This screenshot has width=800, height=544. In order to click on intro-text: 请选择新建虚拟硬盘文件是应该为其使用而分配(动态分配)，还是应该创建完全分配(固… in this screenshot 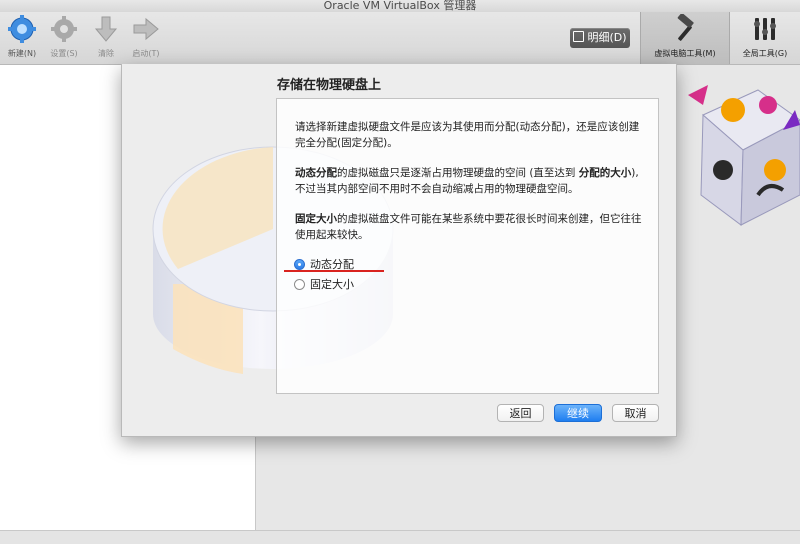, I will do `click(467, 135)`.